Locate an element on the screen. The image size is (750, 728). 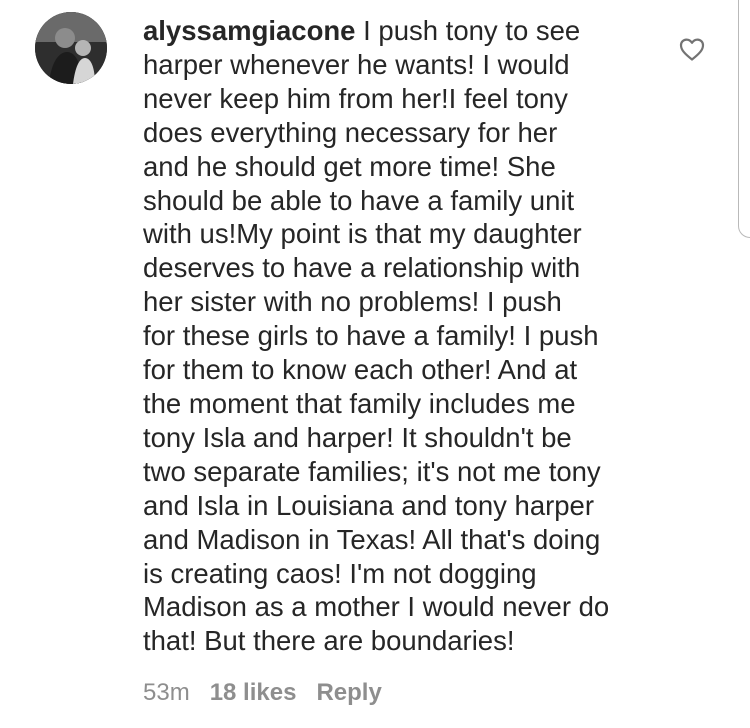
heart-outline-icon is located at coordinates (692, 49).